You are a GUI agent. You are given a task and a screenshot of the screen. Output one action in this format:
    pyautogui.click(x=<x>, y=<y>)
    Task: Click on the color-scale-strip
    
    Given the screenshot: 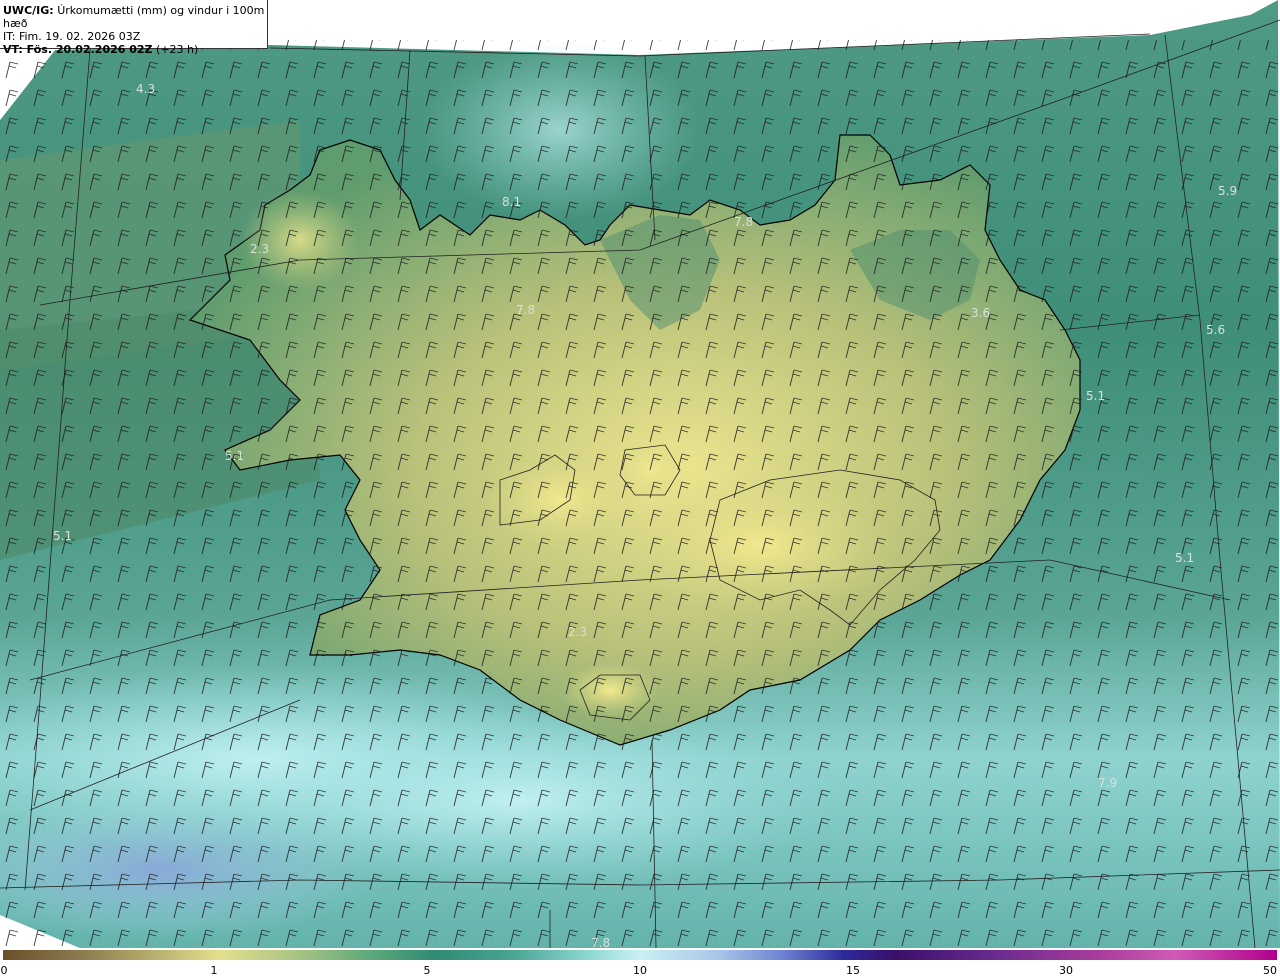 What is the action you would take?
    pyautogui.click(x=640, y=955)
    